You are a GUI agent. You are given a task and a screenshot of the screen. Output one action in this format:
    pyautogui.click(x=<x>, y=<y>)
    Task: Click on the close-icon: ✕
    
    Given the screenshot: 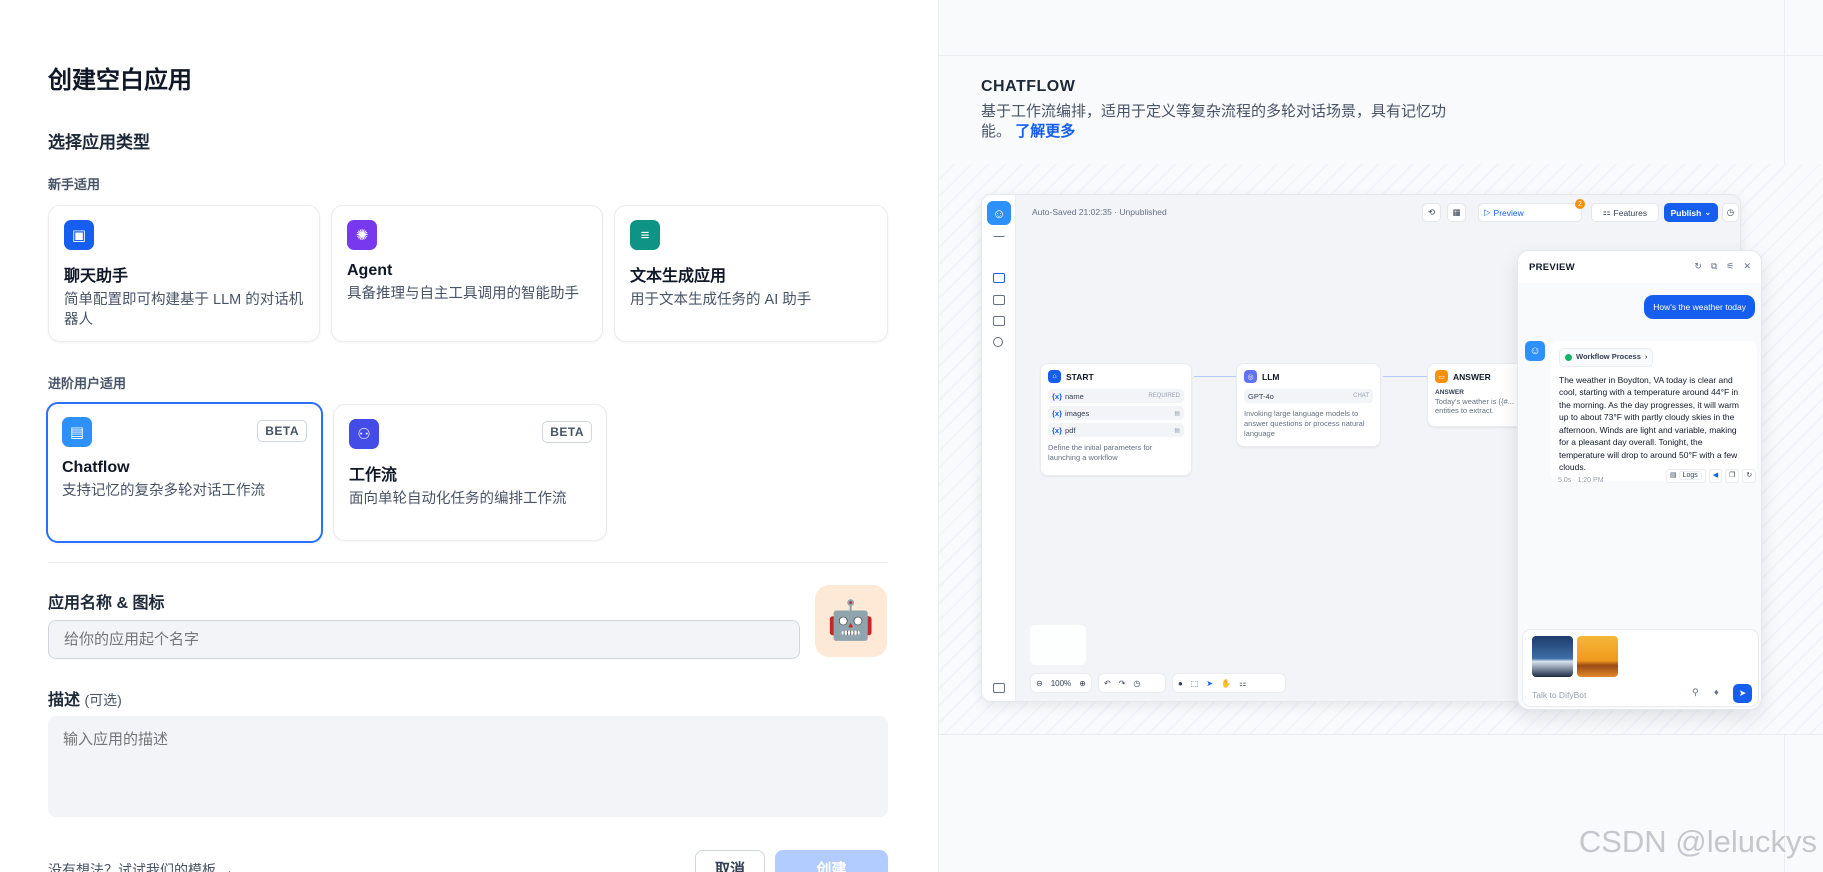 What is the action you would take?
    pyautogui.click(x=1747, y=266)
    